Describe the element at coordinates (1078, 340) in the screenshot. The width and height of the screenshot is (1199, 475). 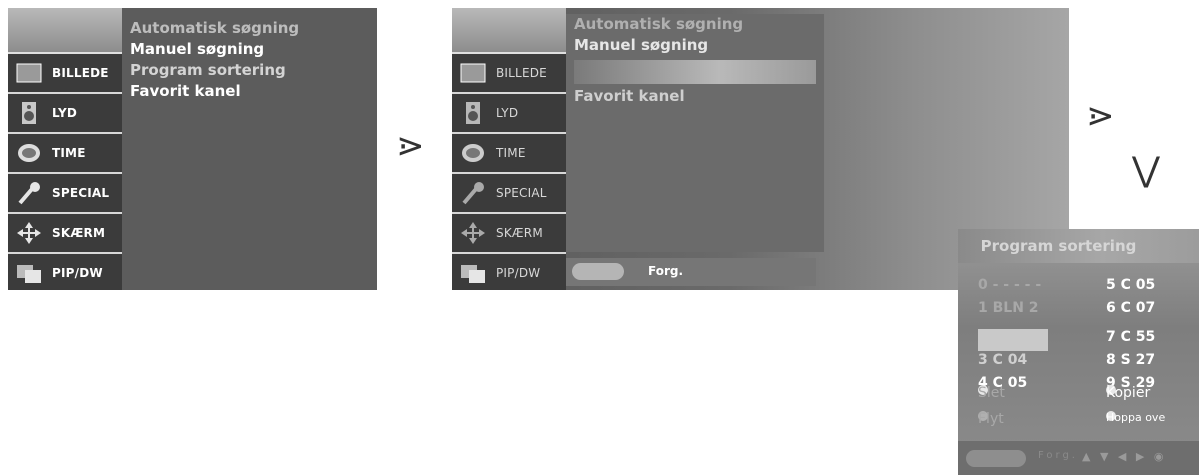
I see `list-item: 7 C 55` at that location.